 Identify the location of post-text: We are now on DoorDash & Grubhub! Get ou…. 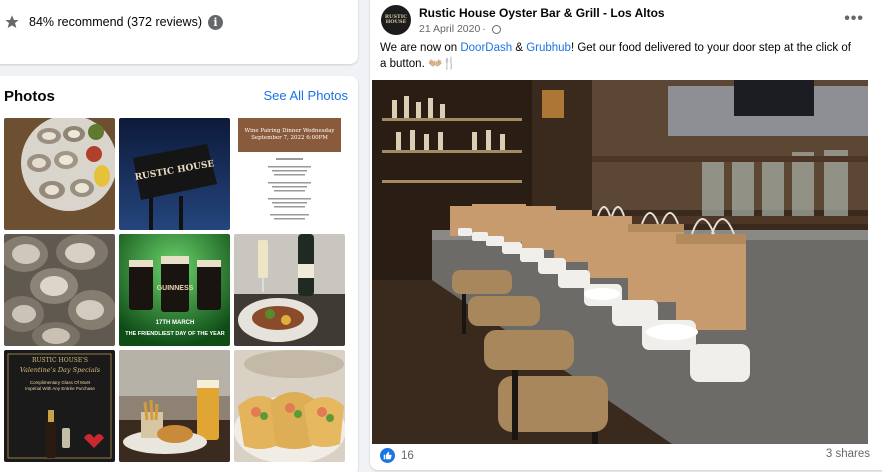
(620, 56).